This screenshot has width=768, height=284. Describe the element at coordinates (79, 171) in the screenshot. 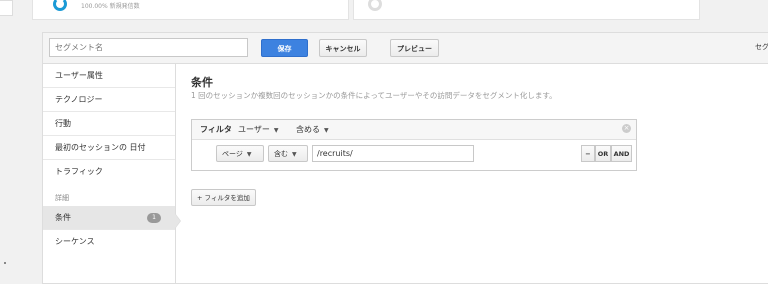

I see `sidebar-item-label: トラフィック` at that location.